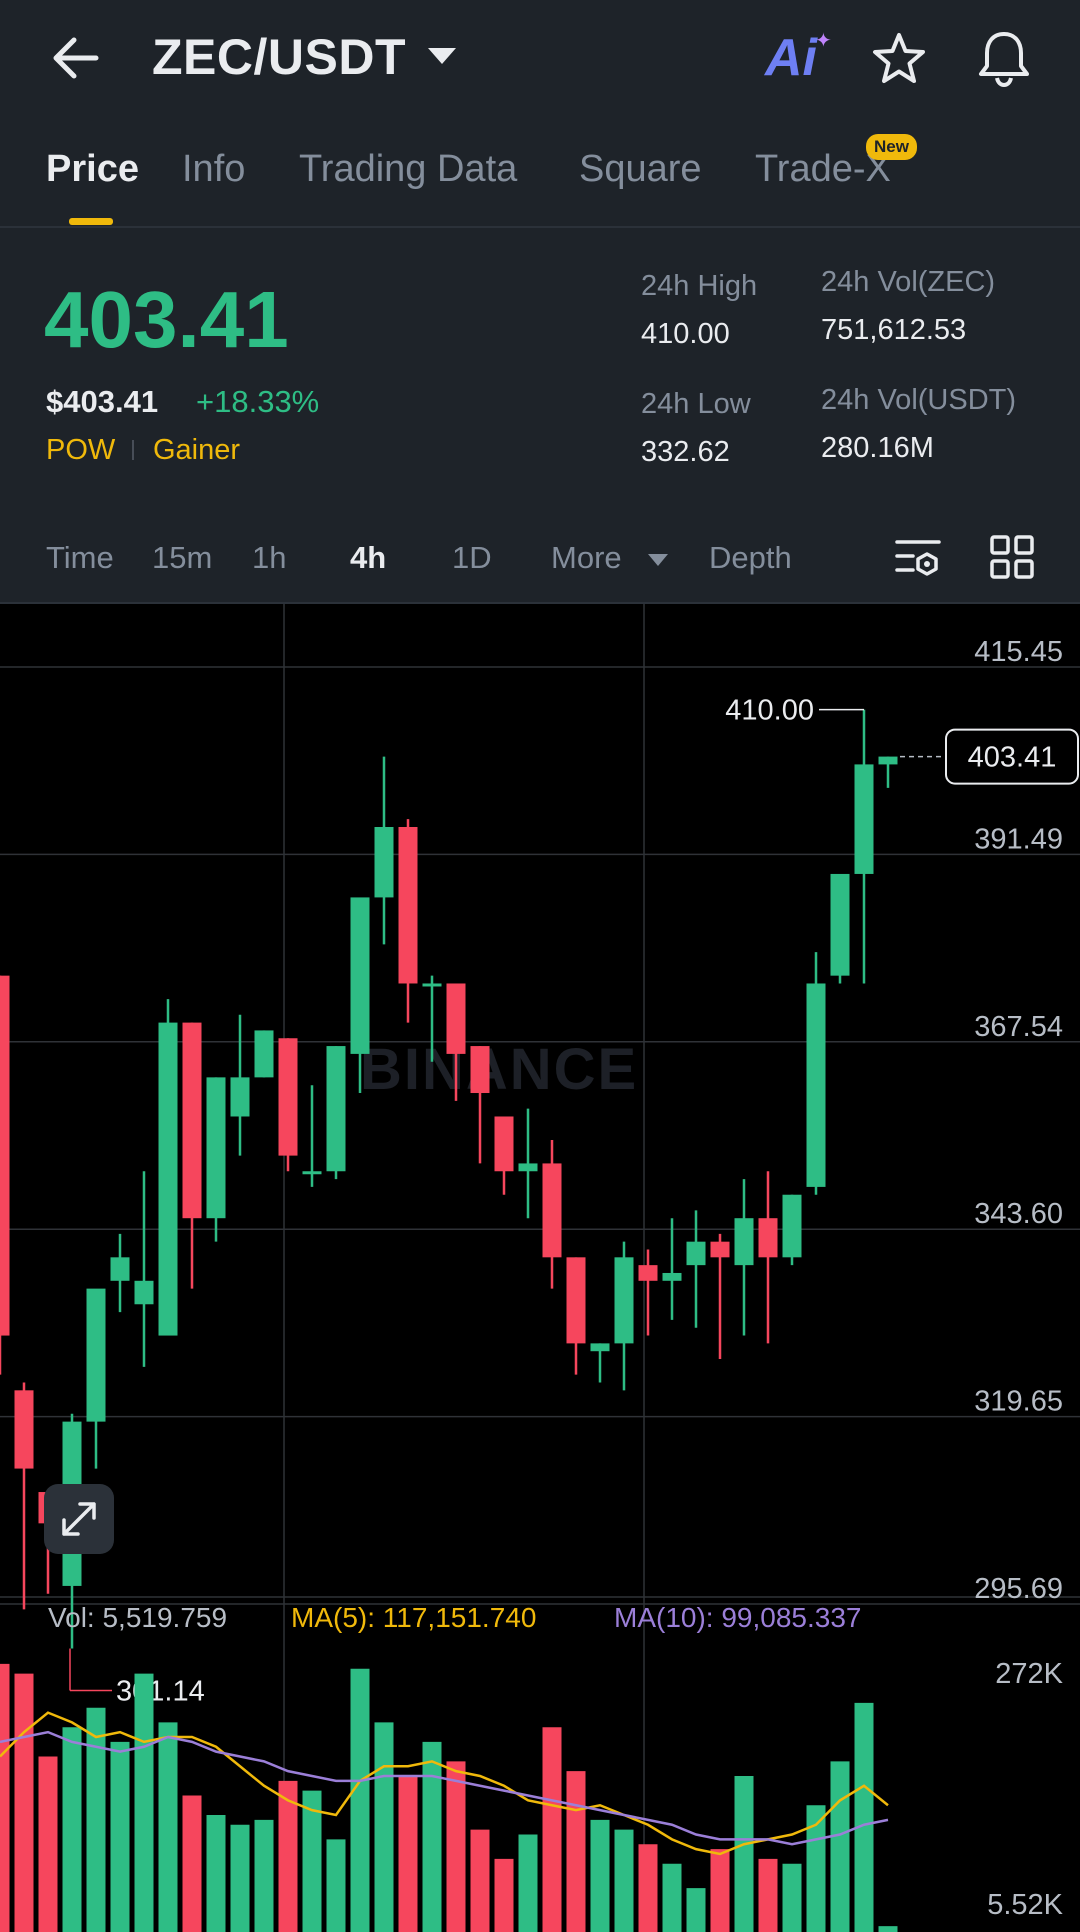 Image resolution: width=1080 pixels, height=1932 pixels. I want to click on low-value: 332.62, so click(685, 452).